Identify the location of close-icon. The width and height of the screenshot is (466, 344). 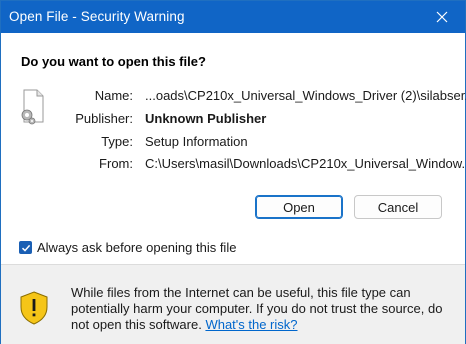
(442, 17).